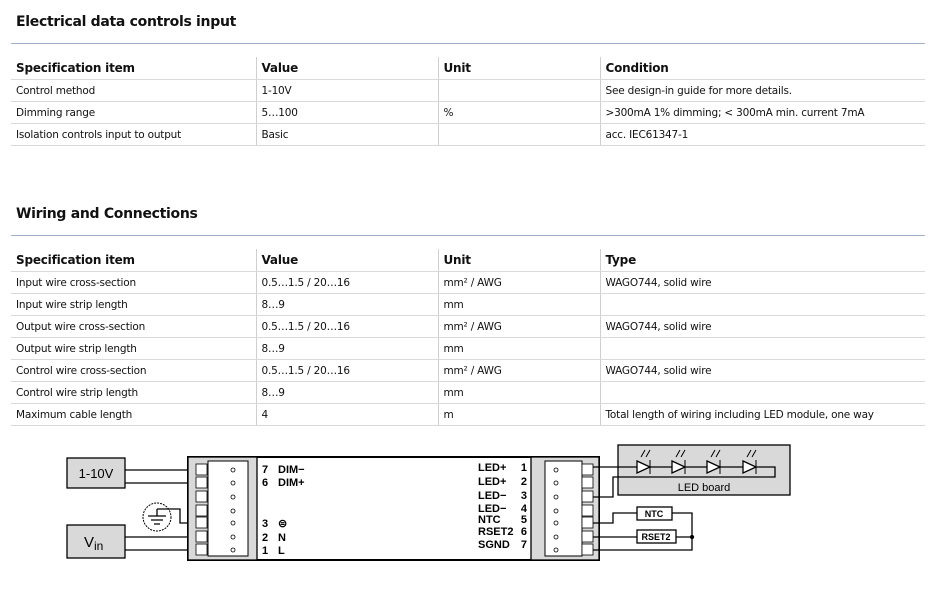  Describe the element at coordinates (704, 488) in the screenshot. I see `led-board-label: LED board` at that location.